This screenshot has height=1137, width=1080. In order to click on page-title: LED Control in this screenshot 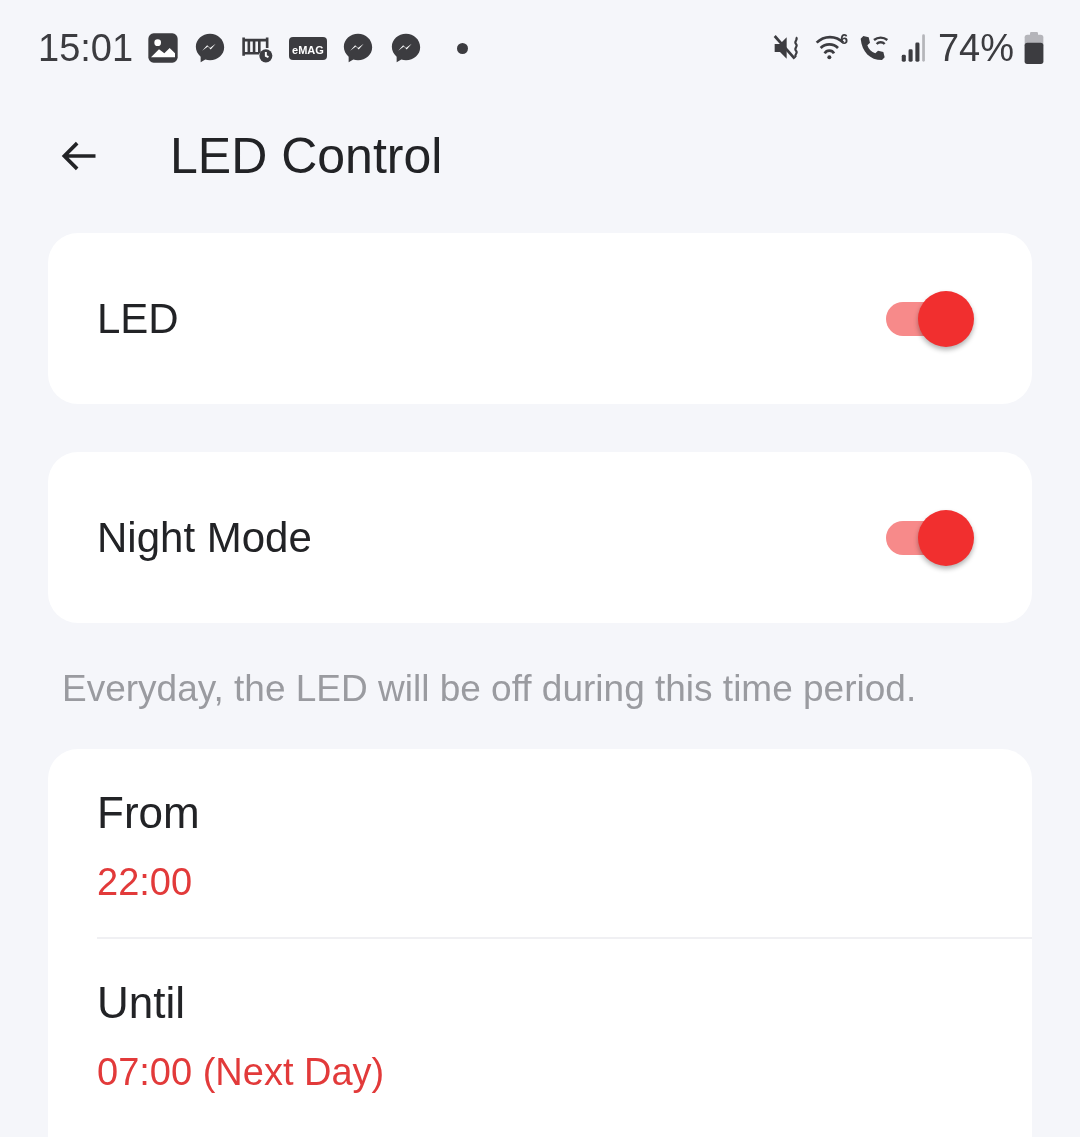, I will do `click(306, 156)`.